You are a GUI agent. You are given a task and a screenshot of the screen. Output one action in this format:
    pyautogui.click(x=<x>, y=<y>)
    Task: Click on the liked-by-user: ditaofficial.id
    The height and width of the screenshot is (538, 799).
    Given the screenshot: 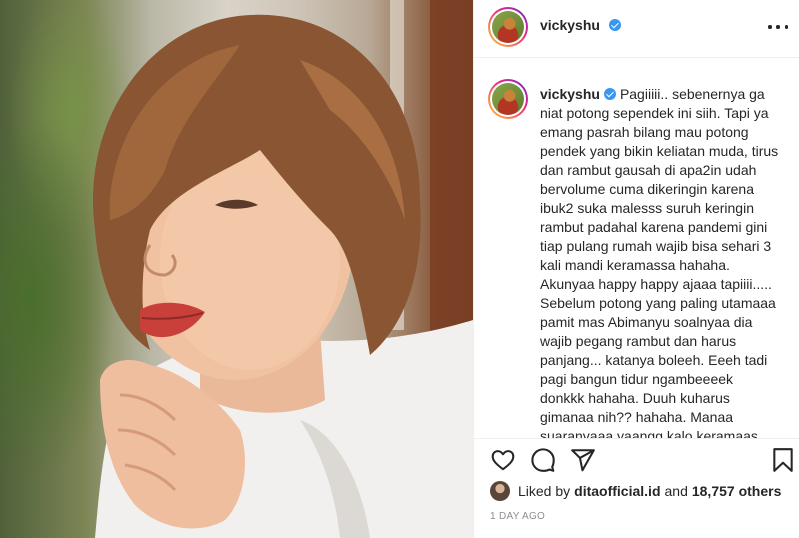 What is the action you would take?
    pyautogui.click(x=617, y=491)
    